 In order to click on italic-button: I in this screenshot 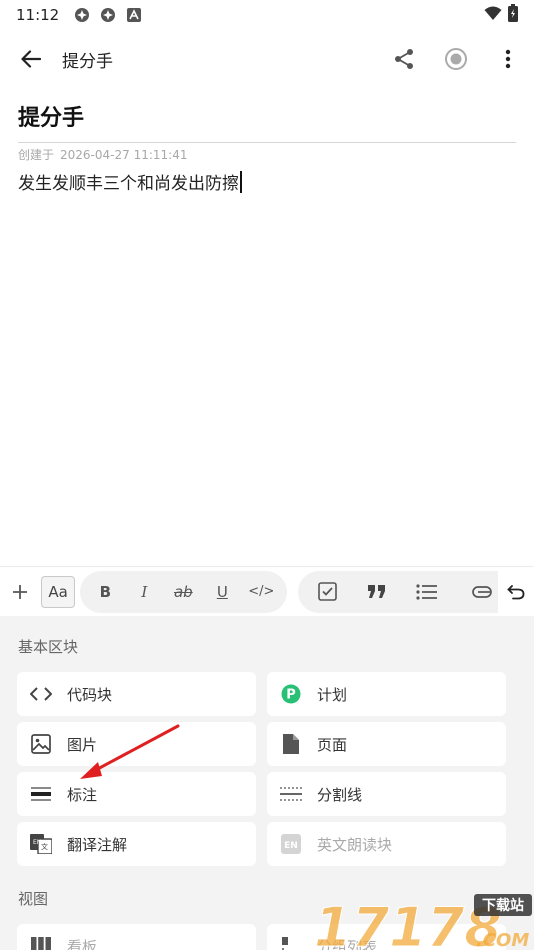, I will do `click(144, 592)`.